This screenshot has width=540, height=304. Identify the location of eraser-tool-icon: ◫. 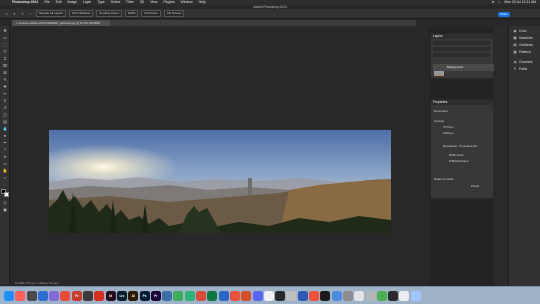
(5, 115).